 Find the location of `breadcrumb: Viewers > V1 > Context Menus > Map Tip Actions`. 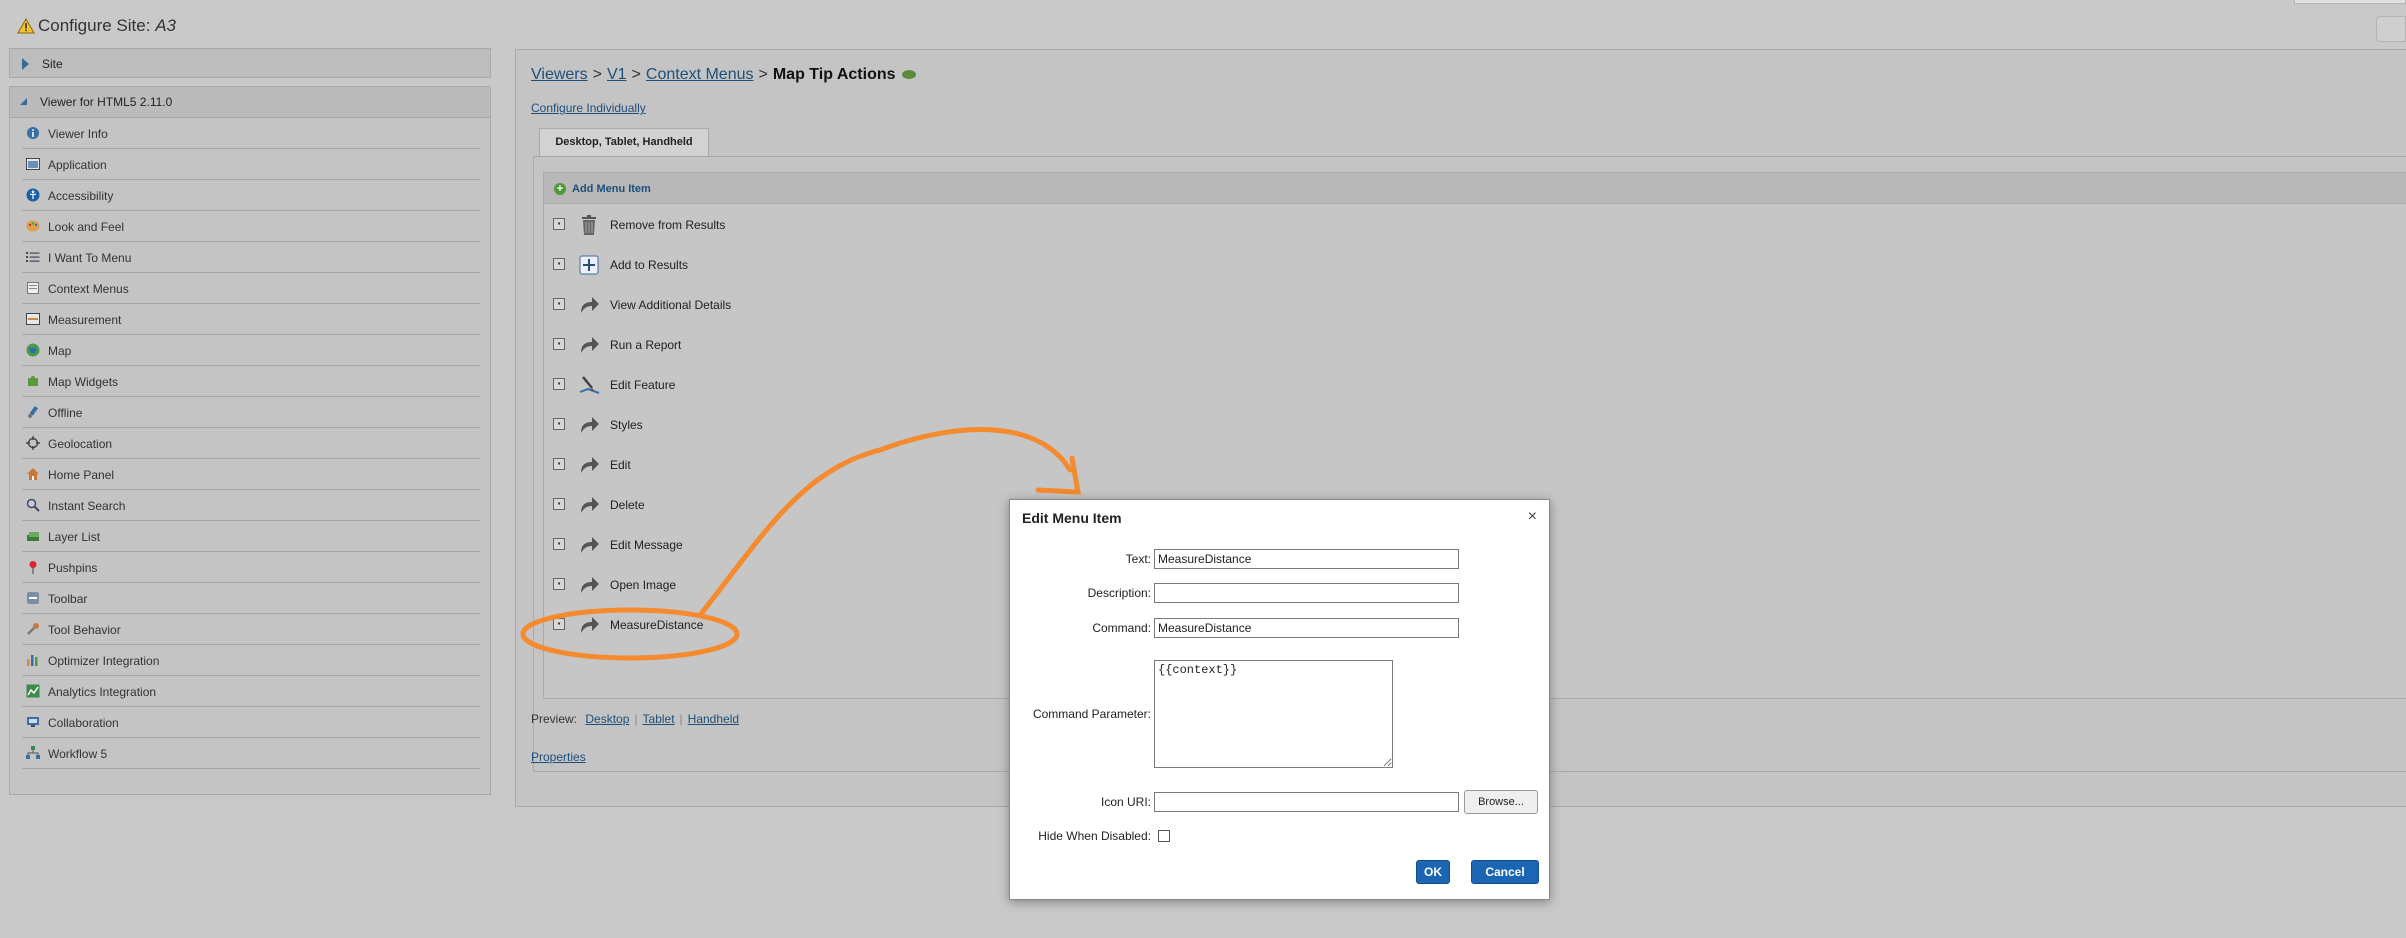

breadcrumb: Viewers > V1 > Context Menus > Map Tip Actions is located at coordinates (723, 75).